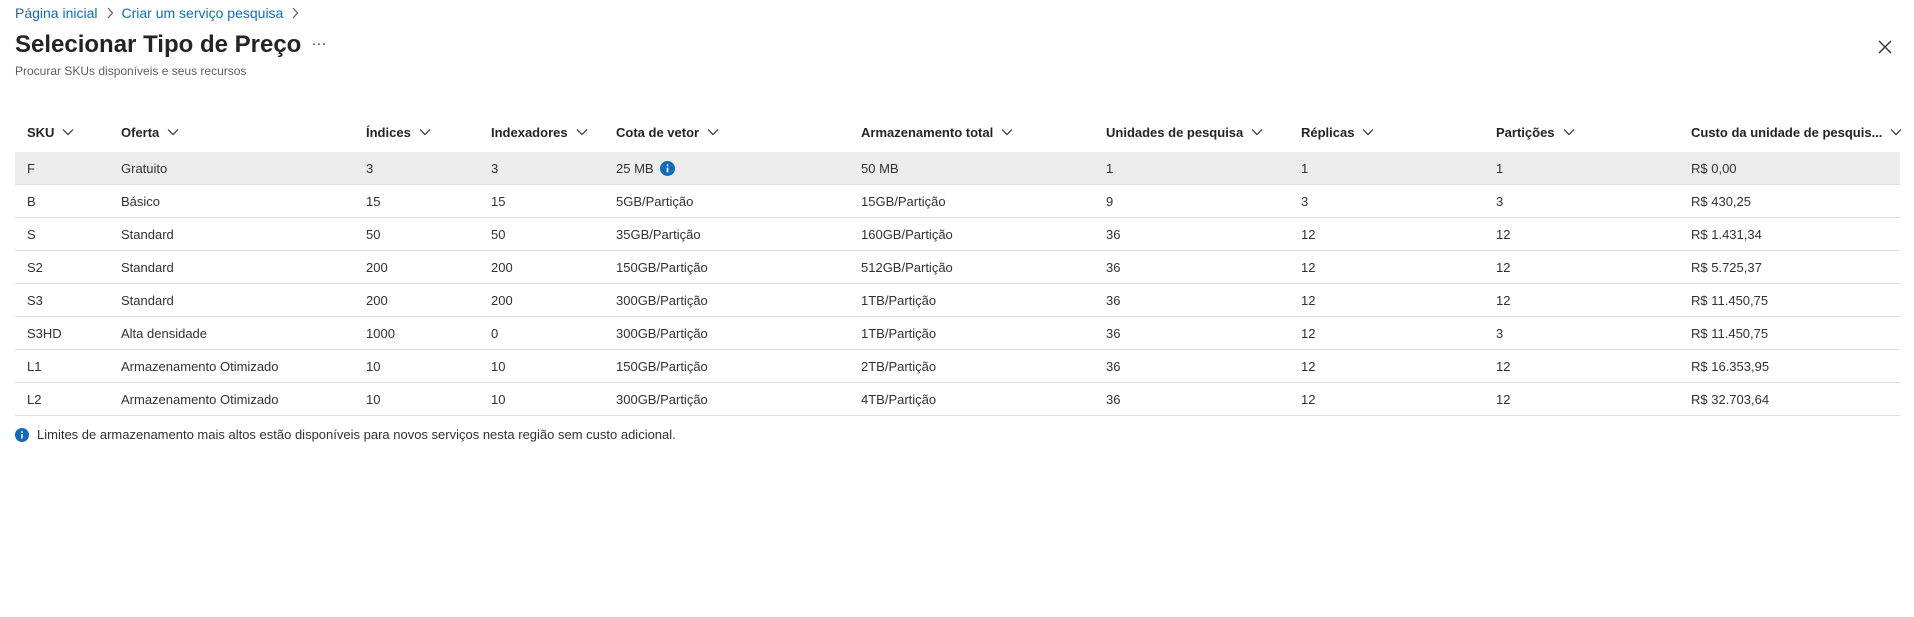  What do you see at coordinates (1110, 168) in the screenshot?
I see `table-cell-text: 1` at bounding box center [1110, 168].